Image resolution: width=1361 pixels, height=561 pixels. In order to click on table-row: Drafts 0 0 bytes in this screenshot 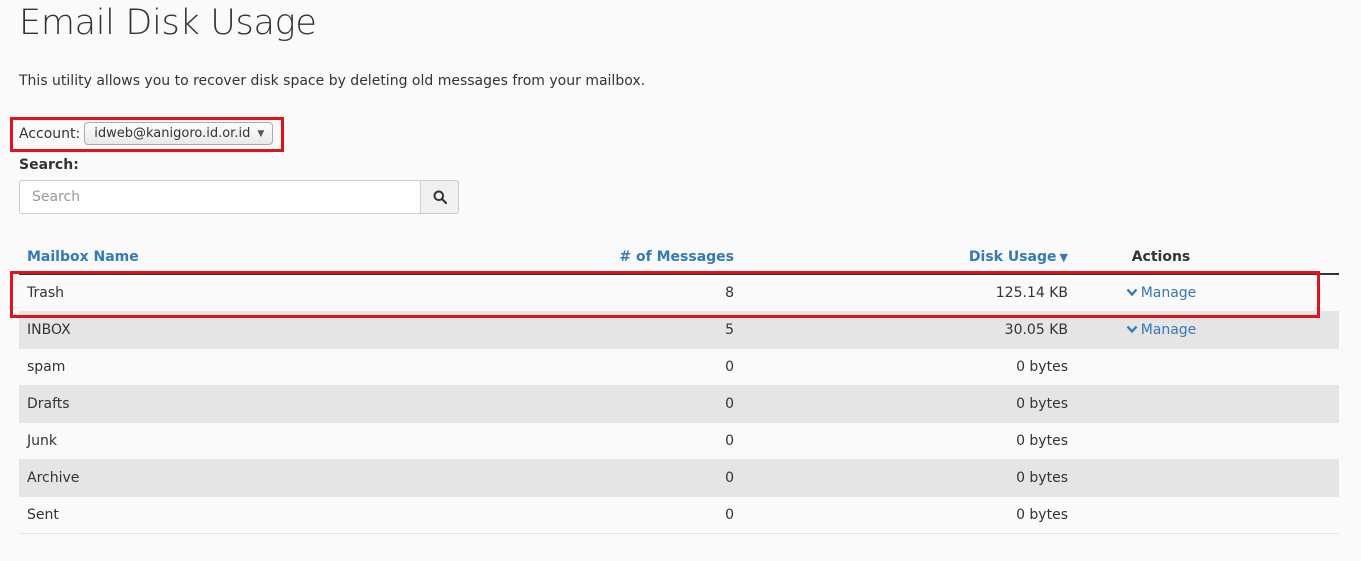, I will do `click(679, 404)`.